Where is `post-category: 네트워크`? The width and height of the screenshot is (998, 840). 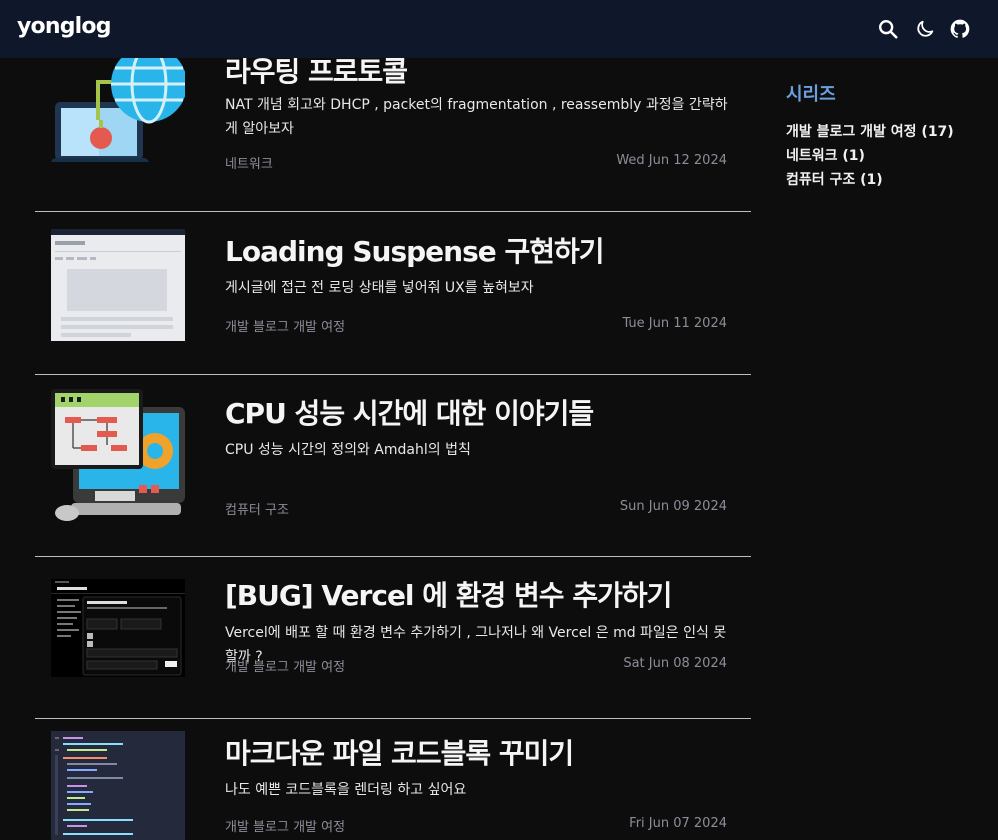 post-category: 네트워크 is located at coordinates (249, 162).